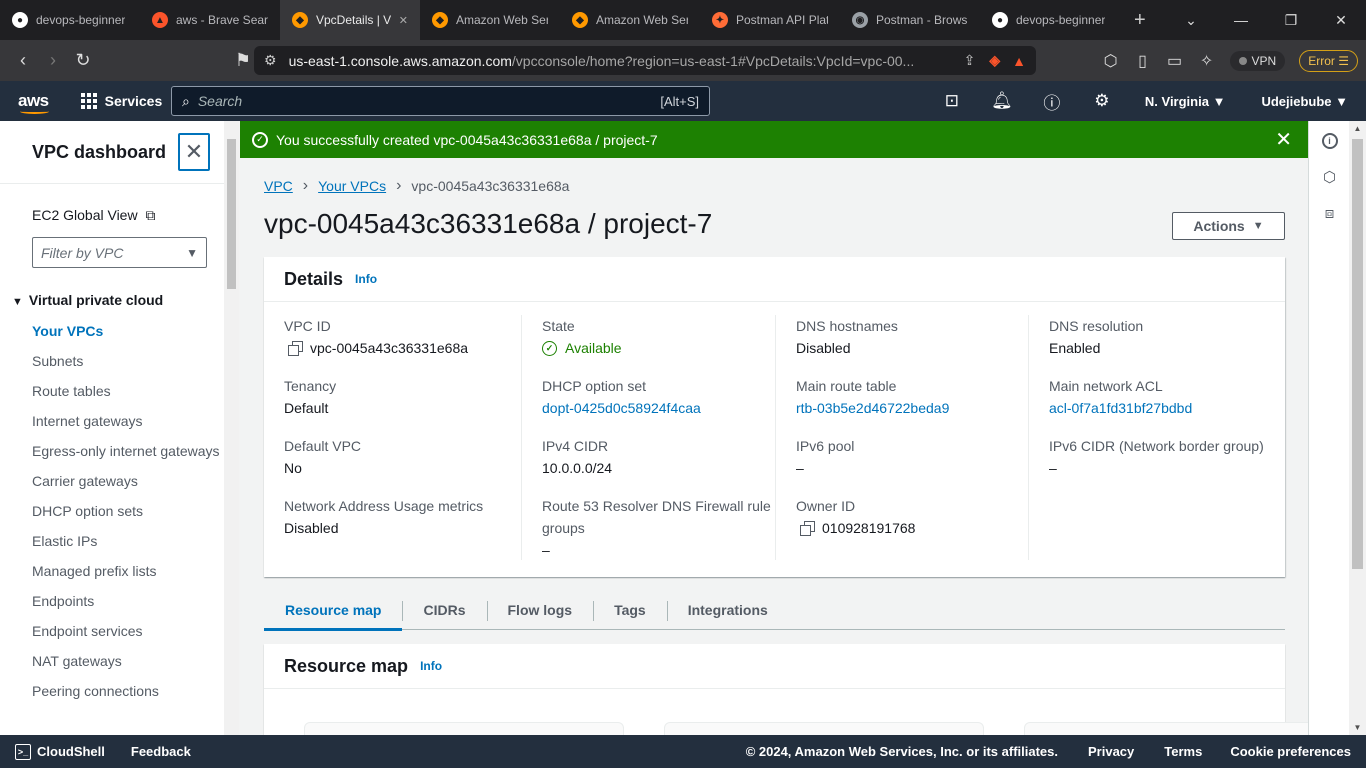  I want to click on site-info-icon: ⚙, so click(270, 60).